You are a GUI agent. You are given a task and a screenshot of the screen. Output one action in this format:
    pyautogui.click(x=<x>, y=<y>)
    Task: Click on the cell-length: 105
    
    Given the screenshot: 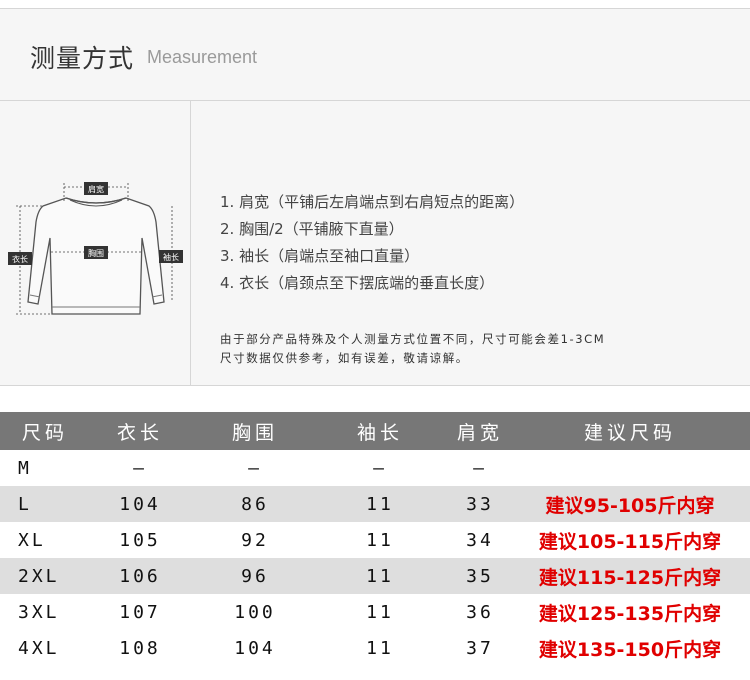 What is the action you would take?
    pyautogui.click(x=140, y=540)
    